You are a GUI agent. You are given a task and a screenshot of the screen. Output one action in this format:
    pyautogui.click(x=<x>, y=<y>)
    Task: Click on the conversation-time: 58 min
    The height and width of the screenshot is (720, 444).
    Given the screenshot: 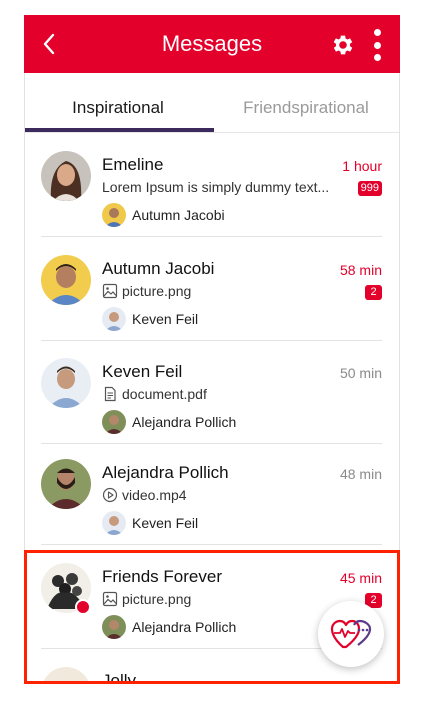 What is the action you would take?
    pyautogui.click(x=360, y=270)
    